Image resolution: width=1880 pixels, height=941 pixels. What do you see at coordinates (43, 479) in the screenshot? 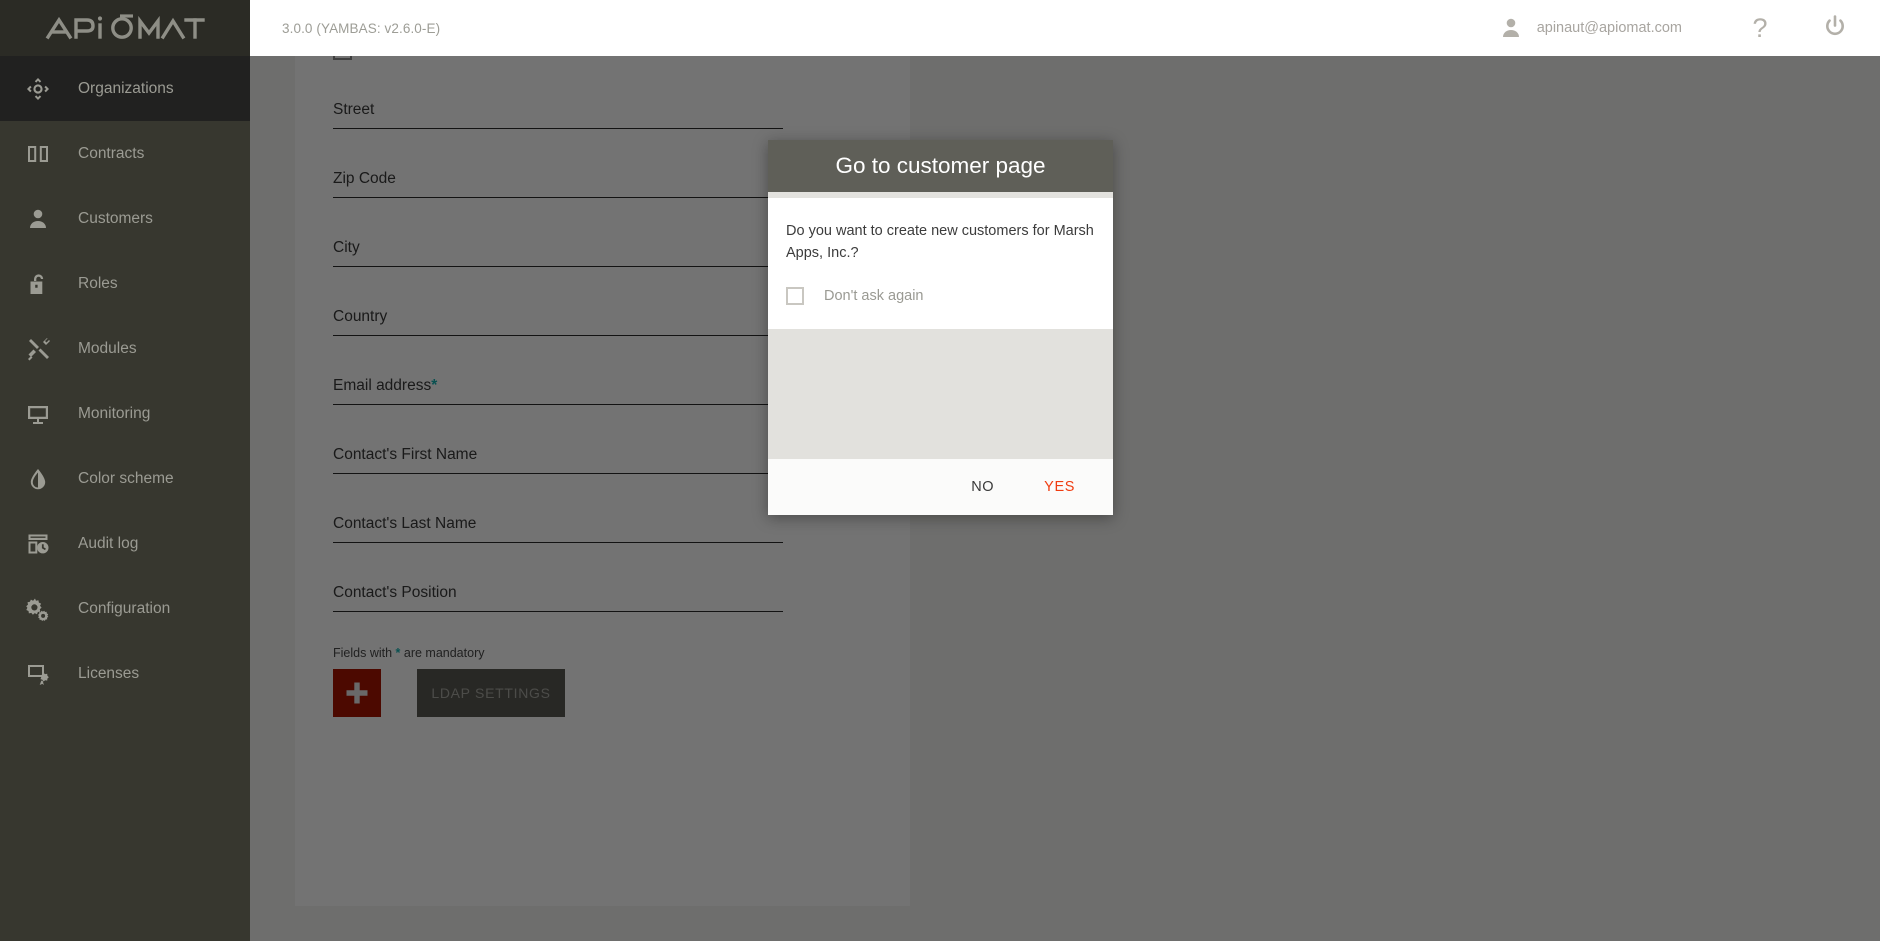
I see `droplet-icon` at bounding box center [43, 479].